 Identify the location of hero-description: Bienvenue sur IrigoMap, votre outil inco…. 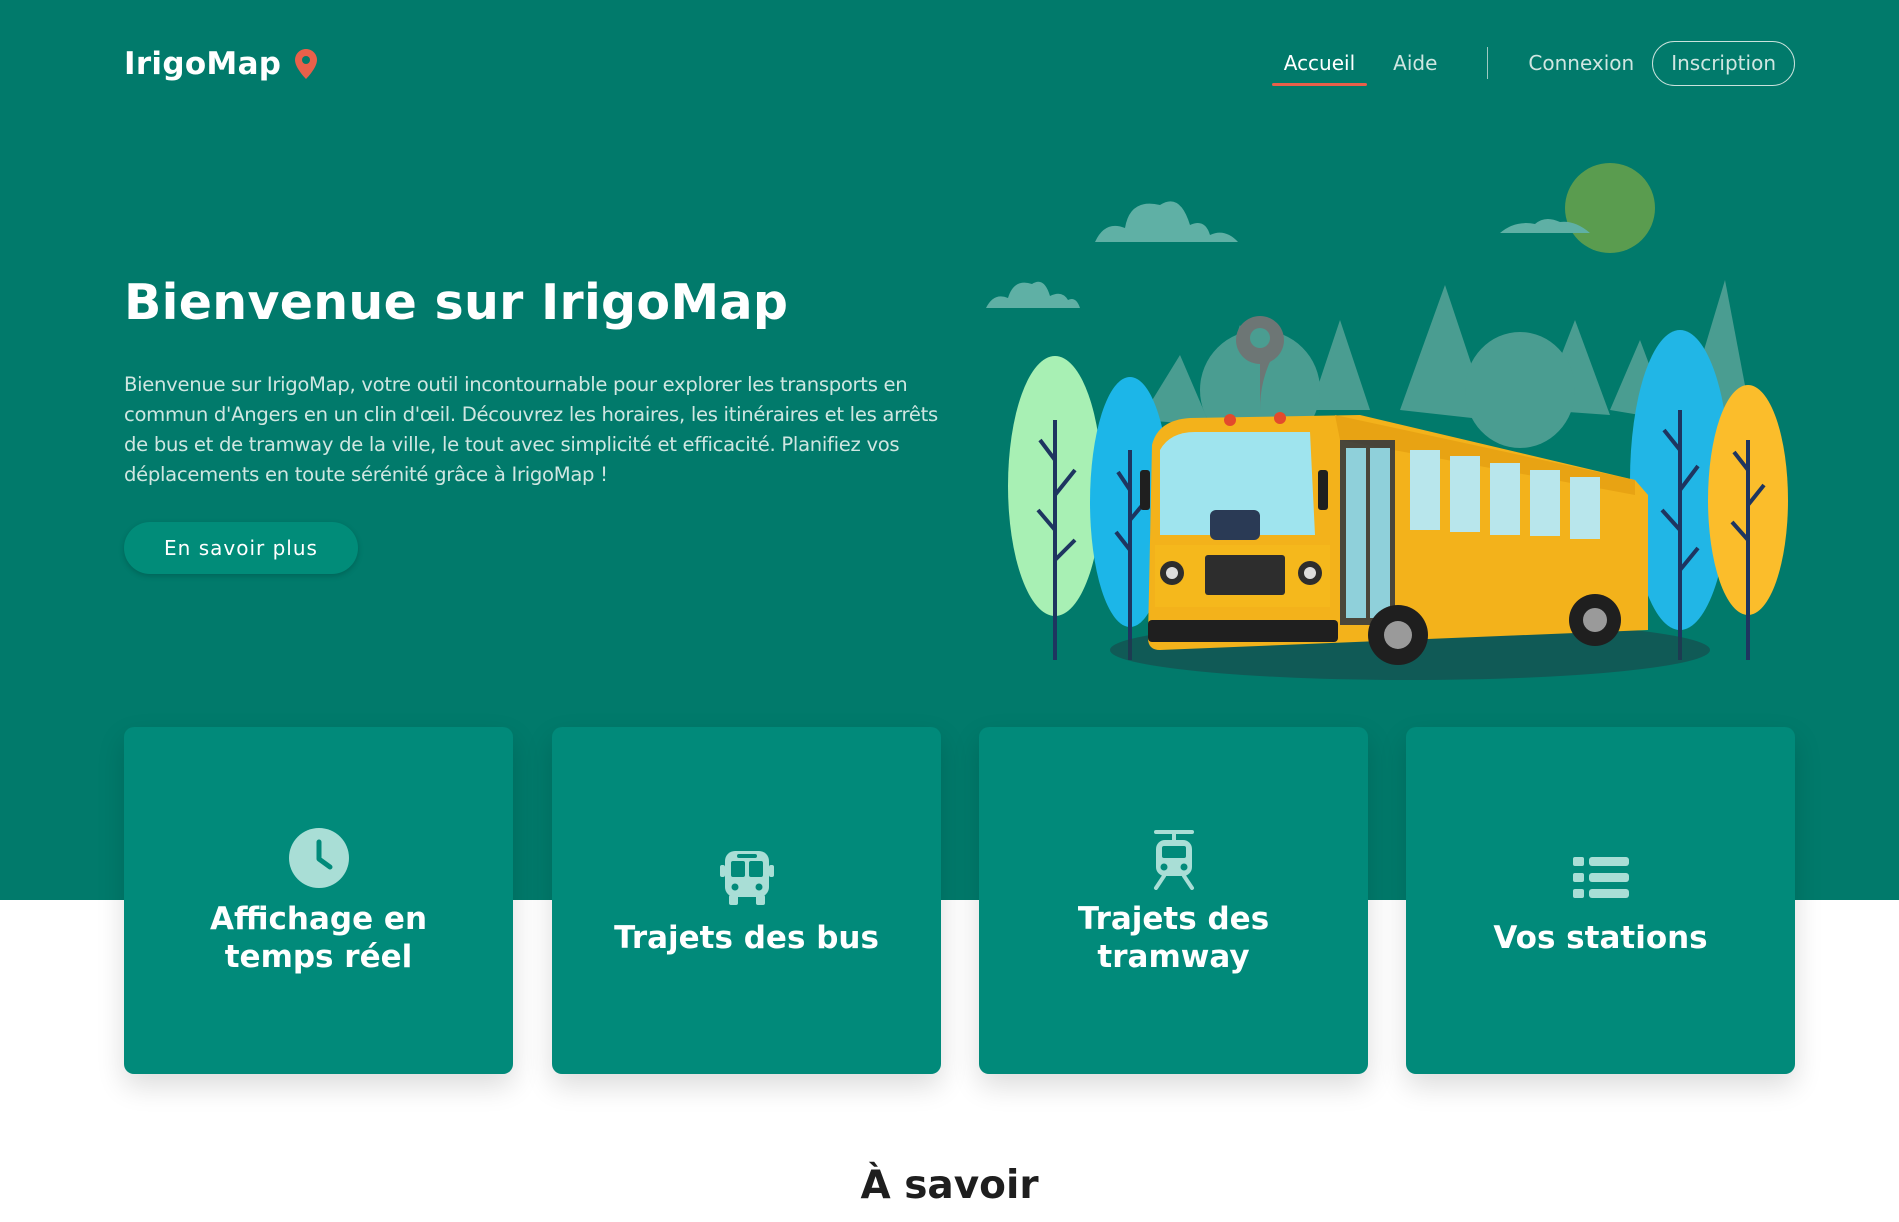
(531, 429).